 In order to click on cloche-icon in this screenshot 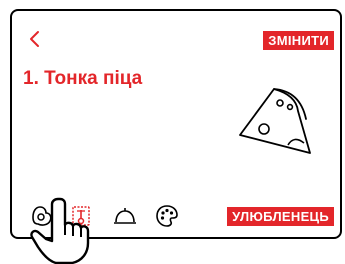, I will do `click(125, 216)`.